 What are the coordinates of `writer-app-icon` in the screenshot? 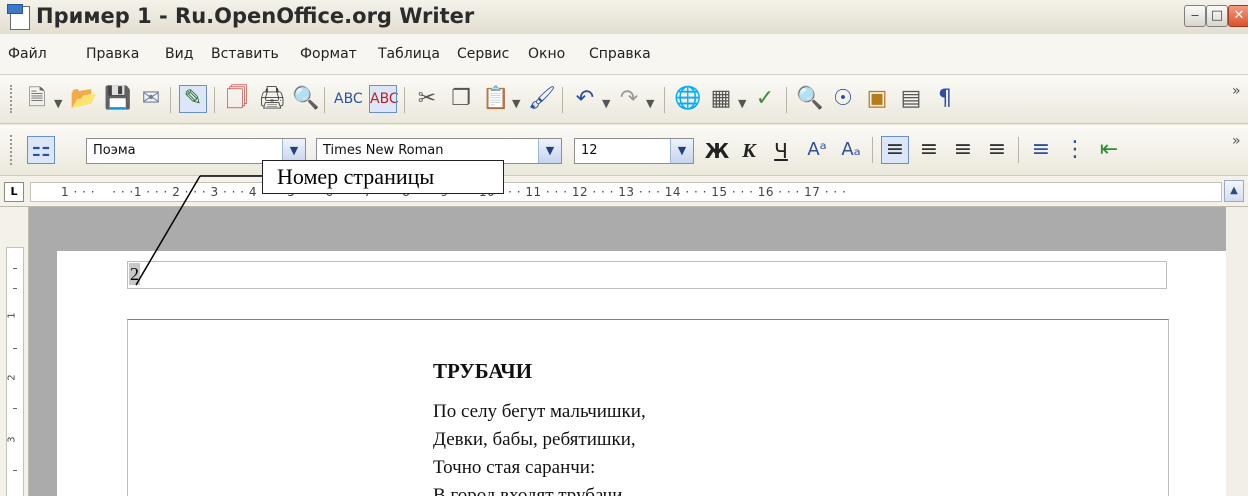 It's located at (18, 17).